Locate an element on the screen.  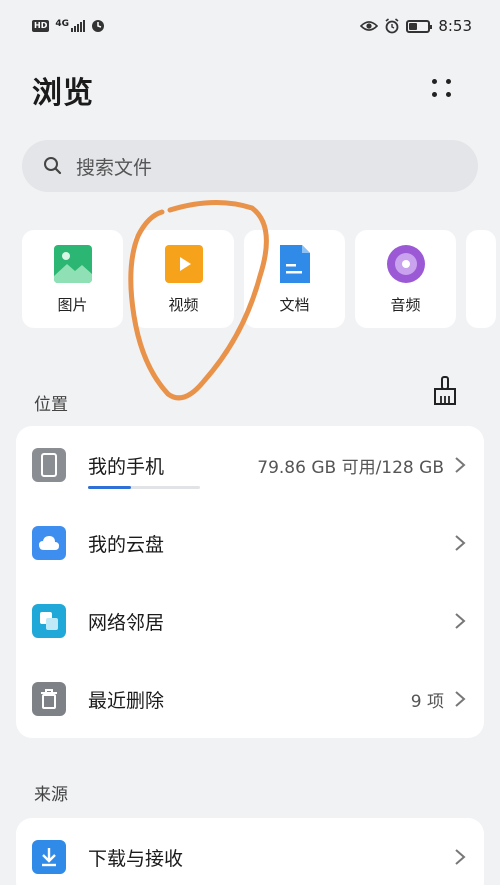
signal-icon is located at coordinates (78, 26).